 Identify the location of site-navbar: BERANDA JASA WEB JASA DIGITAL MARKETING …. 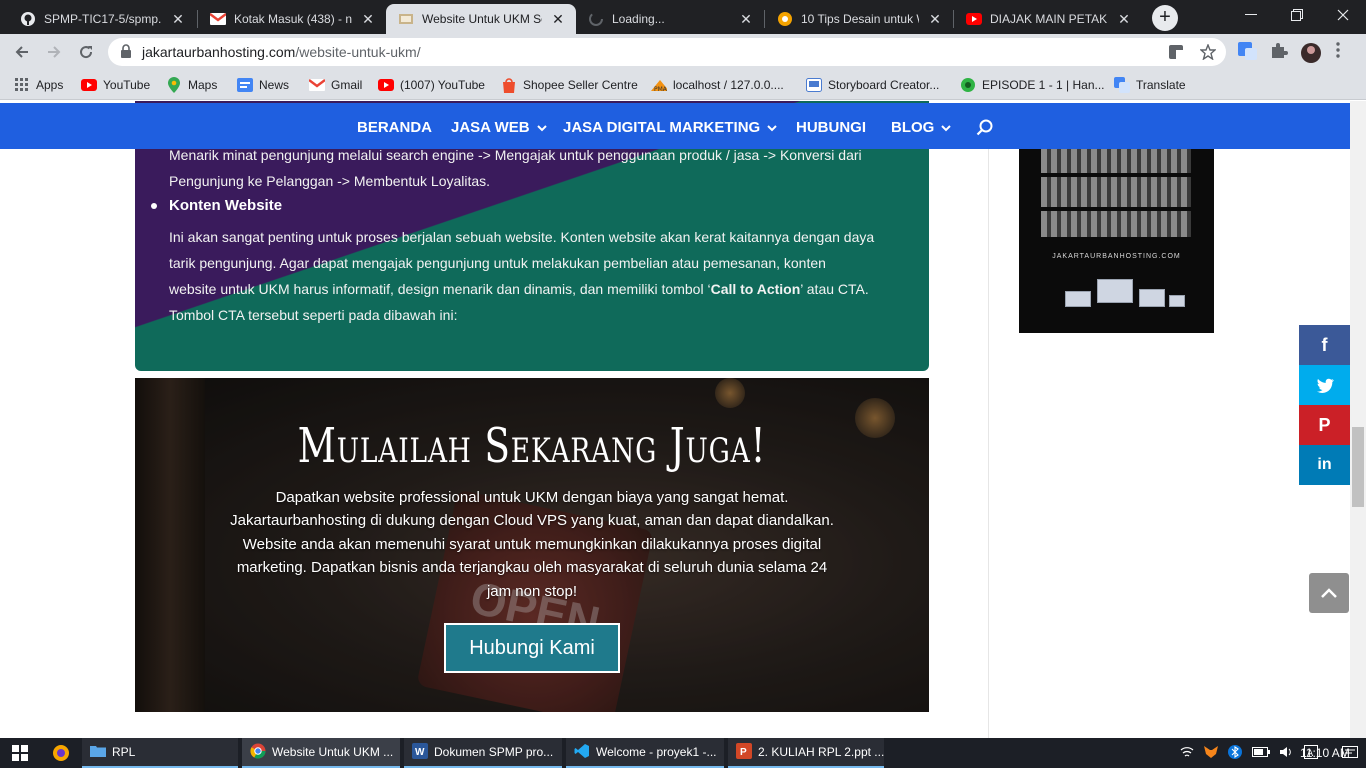
(675, 126).